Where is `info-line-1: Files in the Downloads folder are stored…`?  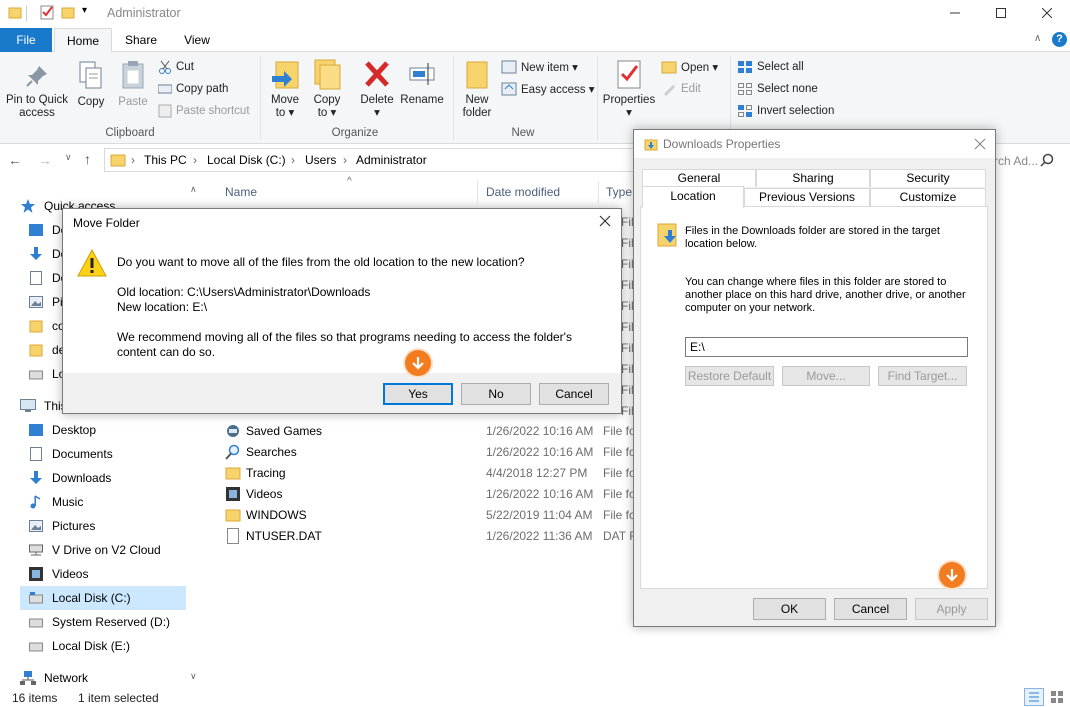
info-line-1: Files in the Downloads folder are stored… is located at coordinates (812, 231).